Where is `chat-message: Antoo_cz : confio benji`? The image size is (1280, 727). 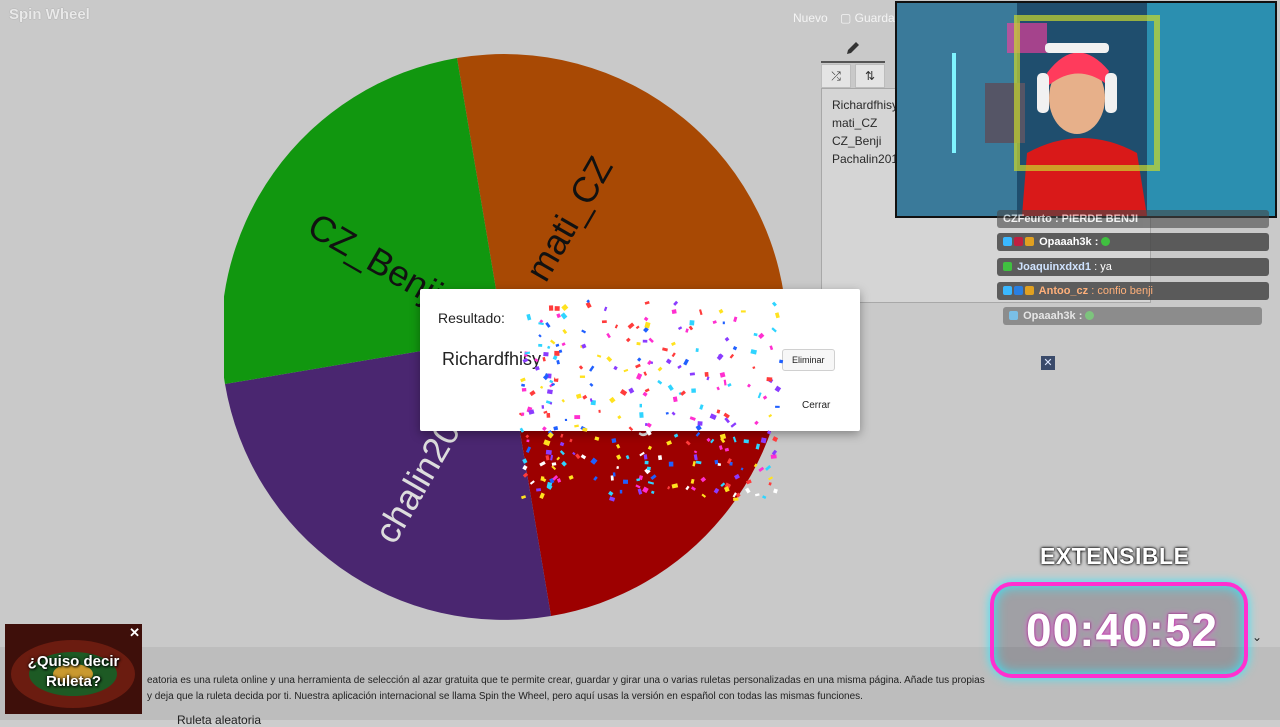 chat-message: Antoo_cz : confio benji is located at coordinates (1133, 291).